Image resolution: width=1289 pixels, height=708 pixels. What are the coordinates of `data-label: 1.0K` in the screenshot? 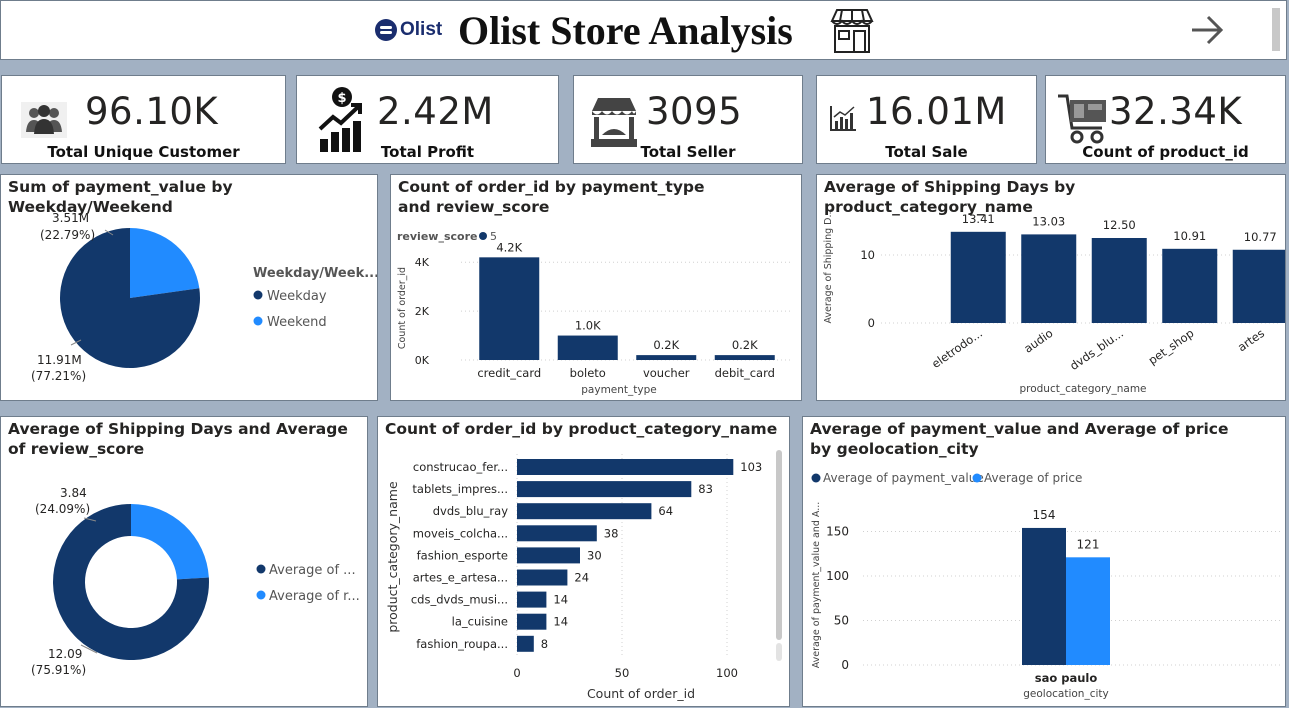 It's located at (588, 326).